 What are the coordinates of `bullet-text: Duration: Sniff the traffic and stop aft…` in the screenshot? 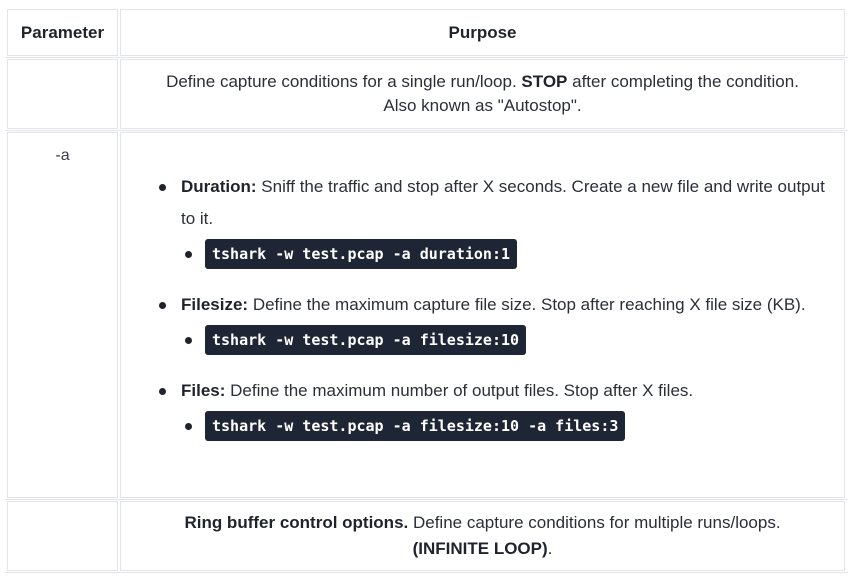 It's located at (493, 203).